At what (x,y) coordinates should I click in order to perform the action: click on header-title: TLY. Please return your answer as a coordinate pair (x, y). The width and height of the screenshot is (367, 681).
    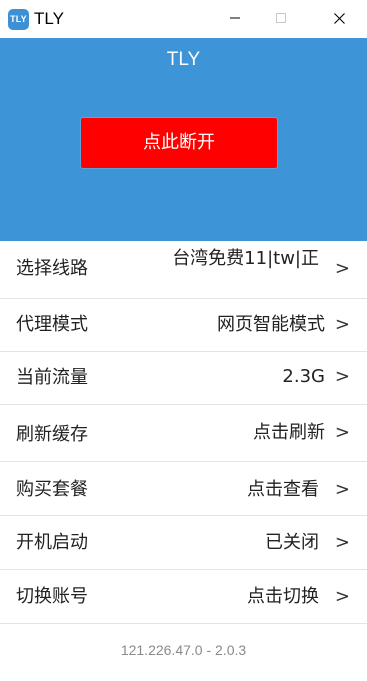
    Looking at the image, I should click on (183, 59).